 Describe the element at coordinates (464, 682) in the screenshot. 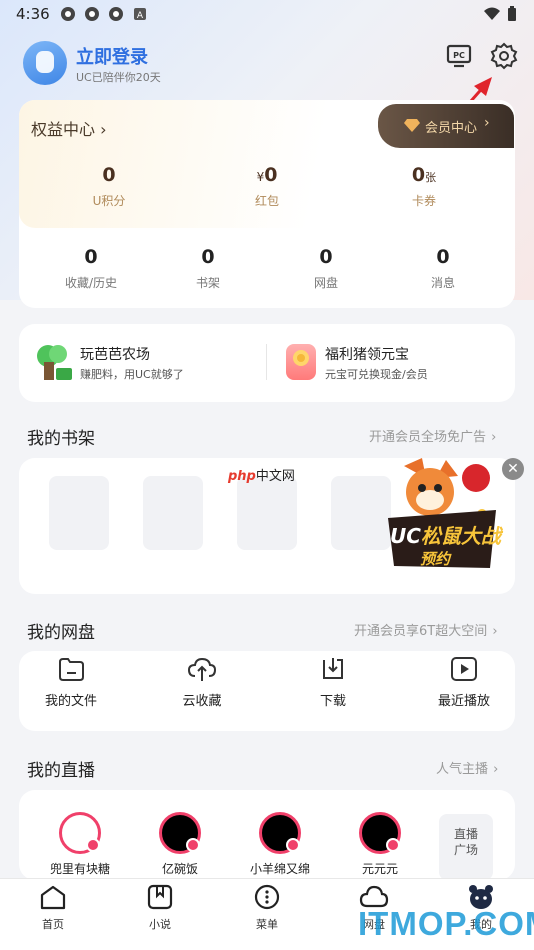

I see `recent-play-button: 最近播放` at that location.